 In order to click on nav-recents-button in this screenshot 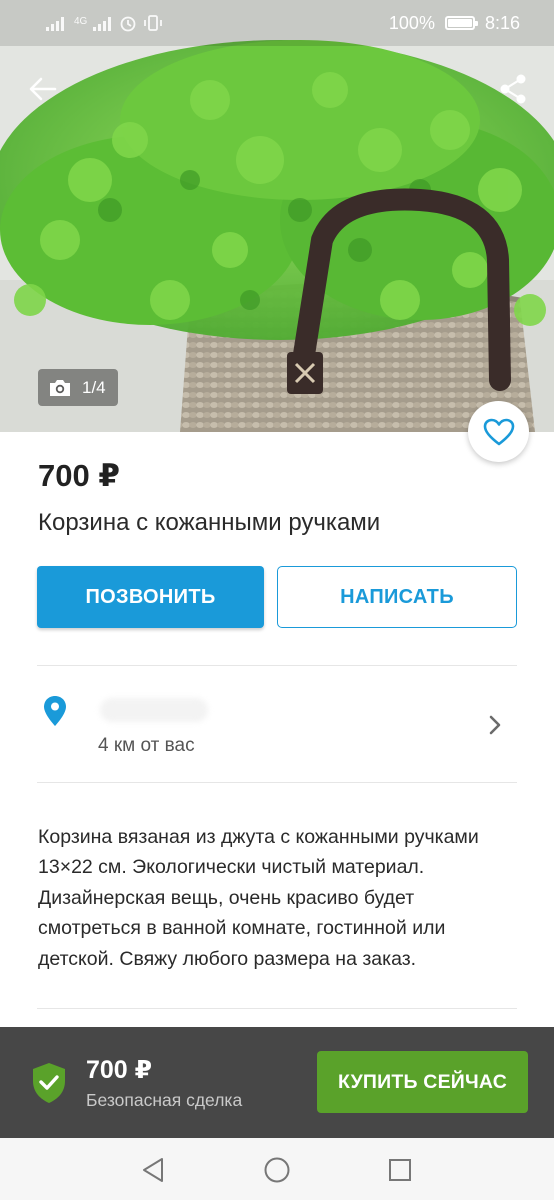, I will do `click(400, 1170)`.